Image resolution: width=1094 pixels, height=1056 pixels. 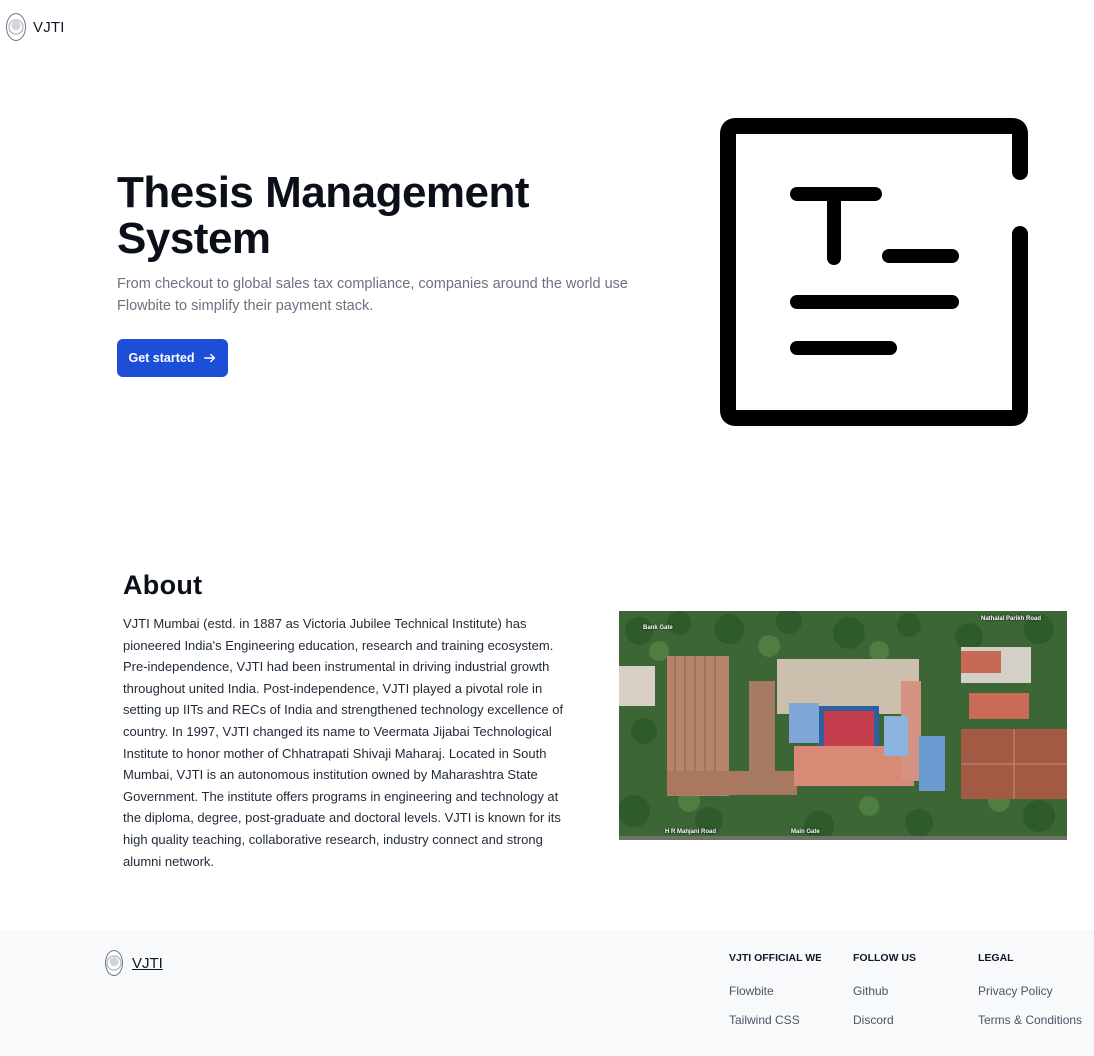 I want to click on footer-link-flowbite: Flowbite, so click(x=775, y=991).